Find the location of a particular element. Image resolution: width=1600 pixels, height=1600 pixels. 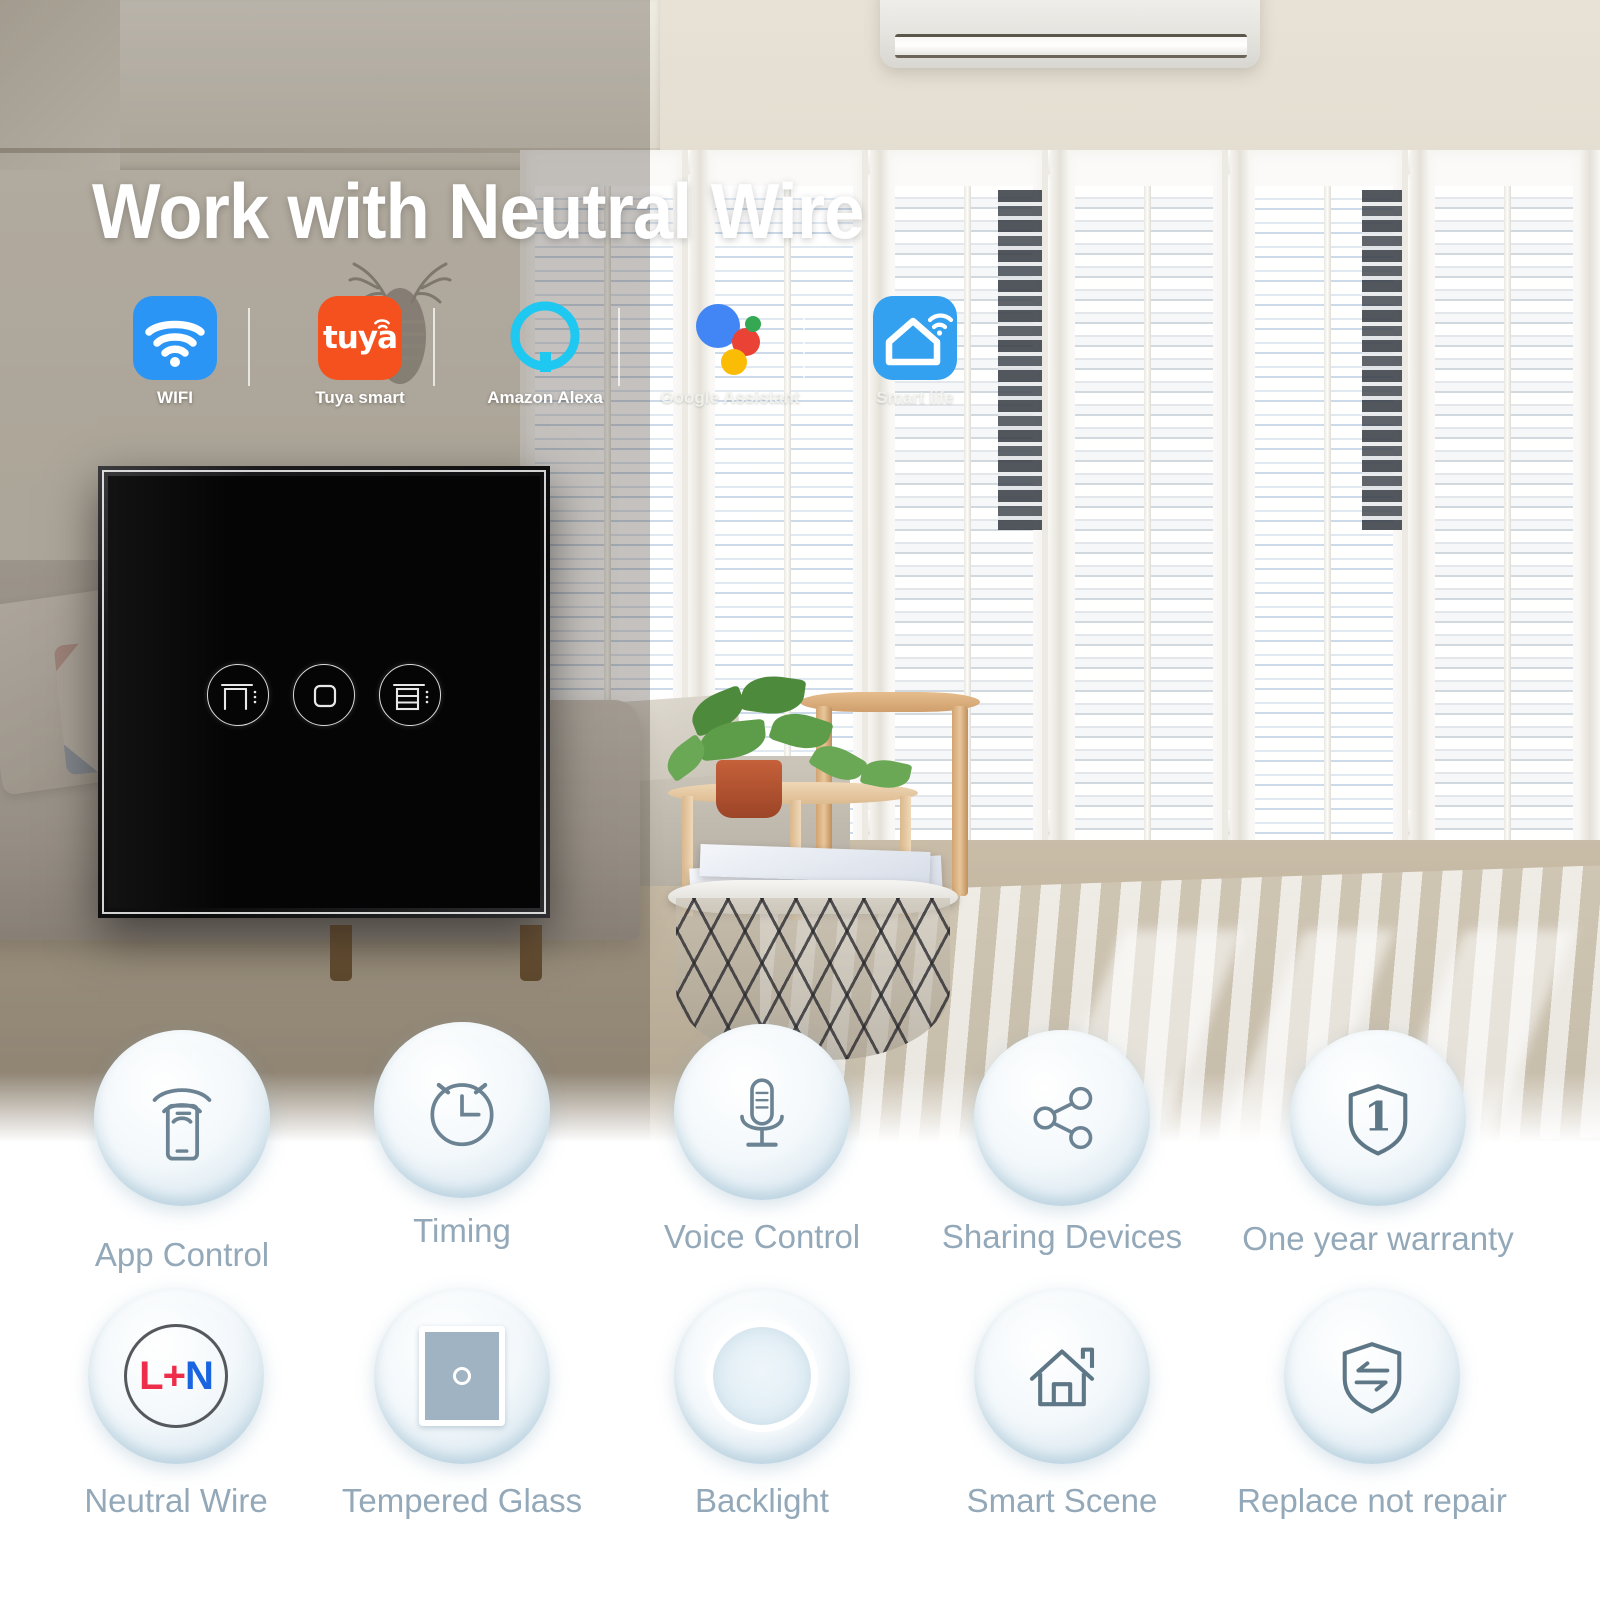

plus-sign: + is located at coordinates (174, 1375).